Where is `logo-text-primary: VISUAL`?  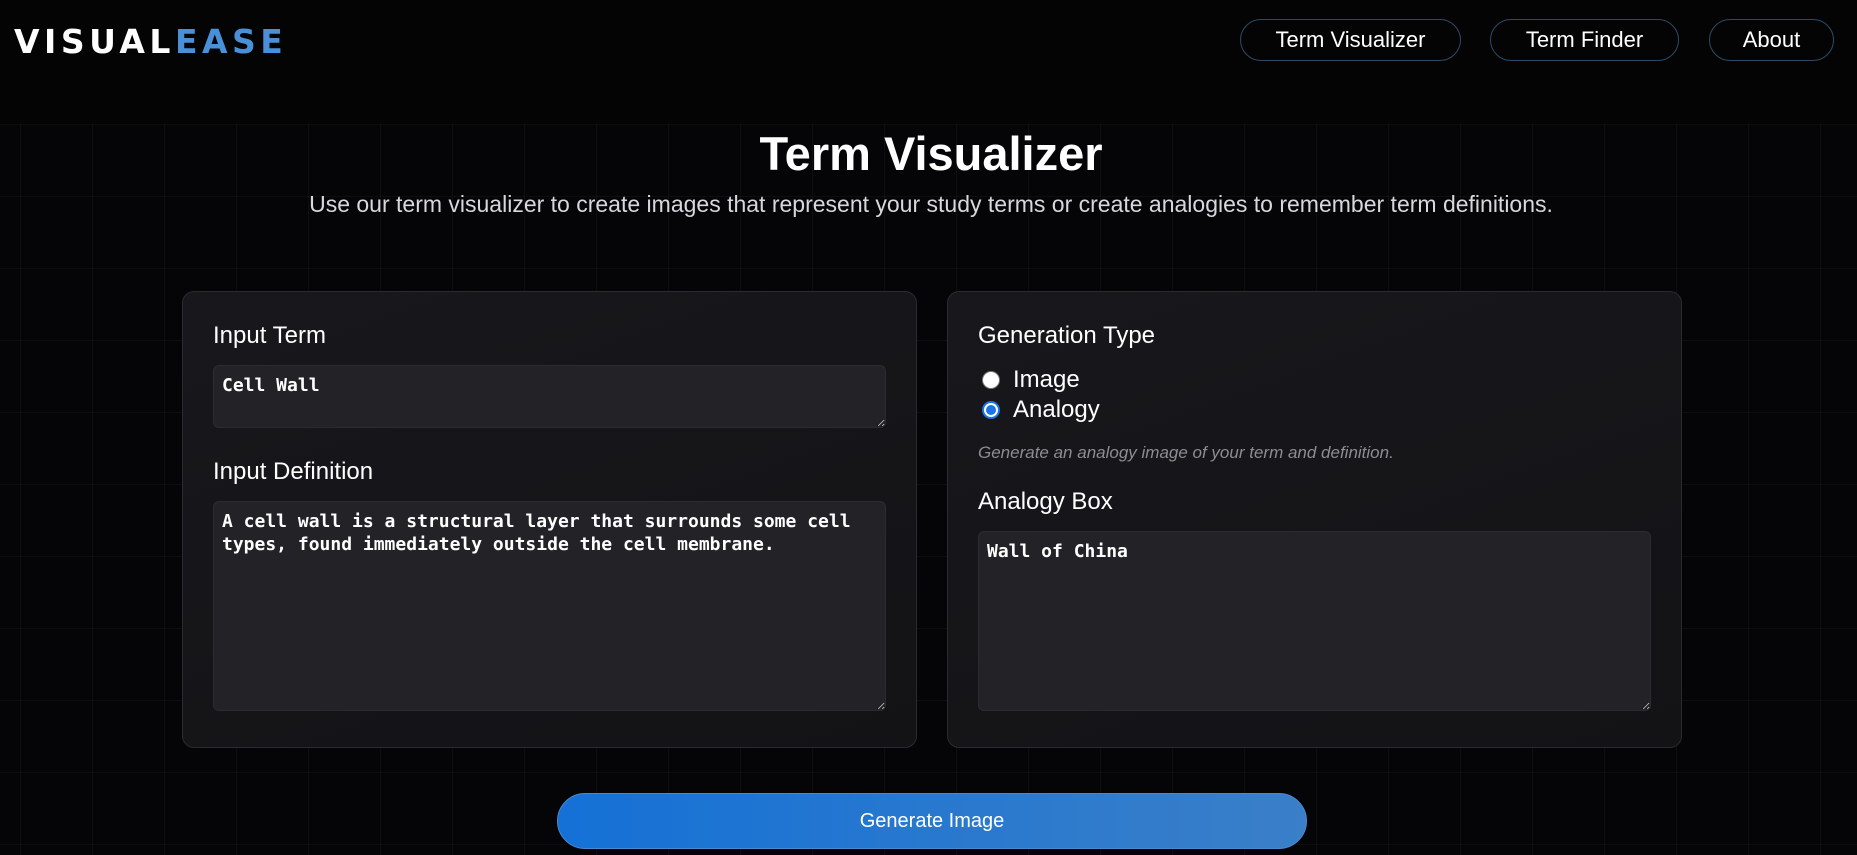 logo-text-primary: VISUAL is located at coordinates (94, 41).